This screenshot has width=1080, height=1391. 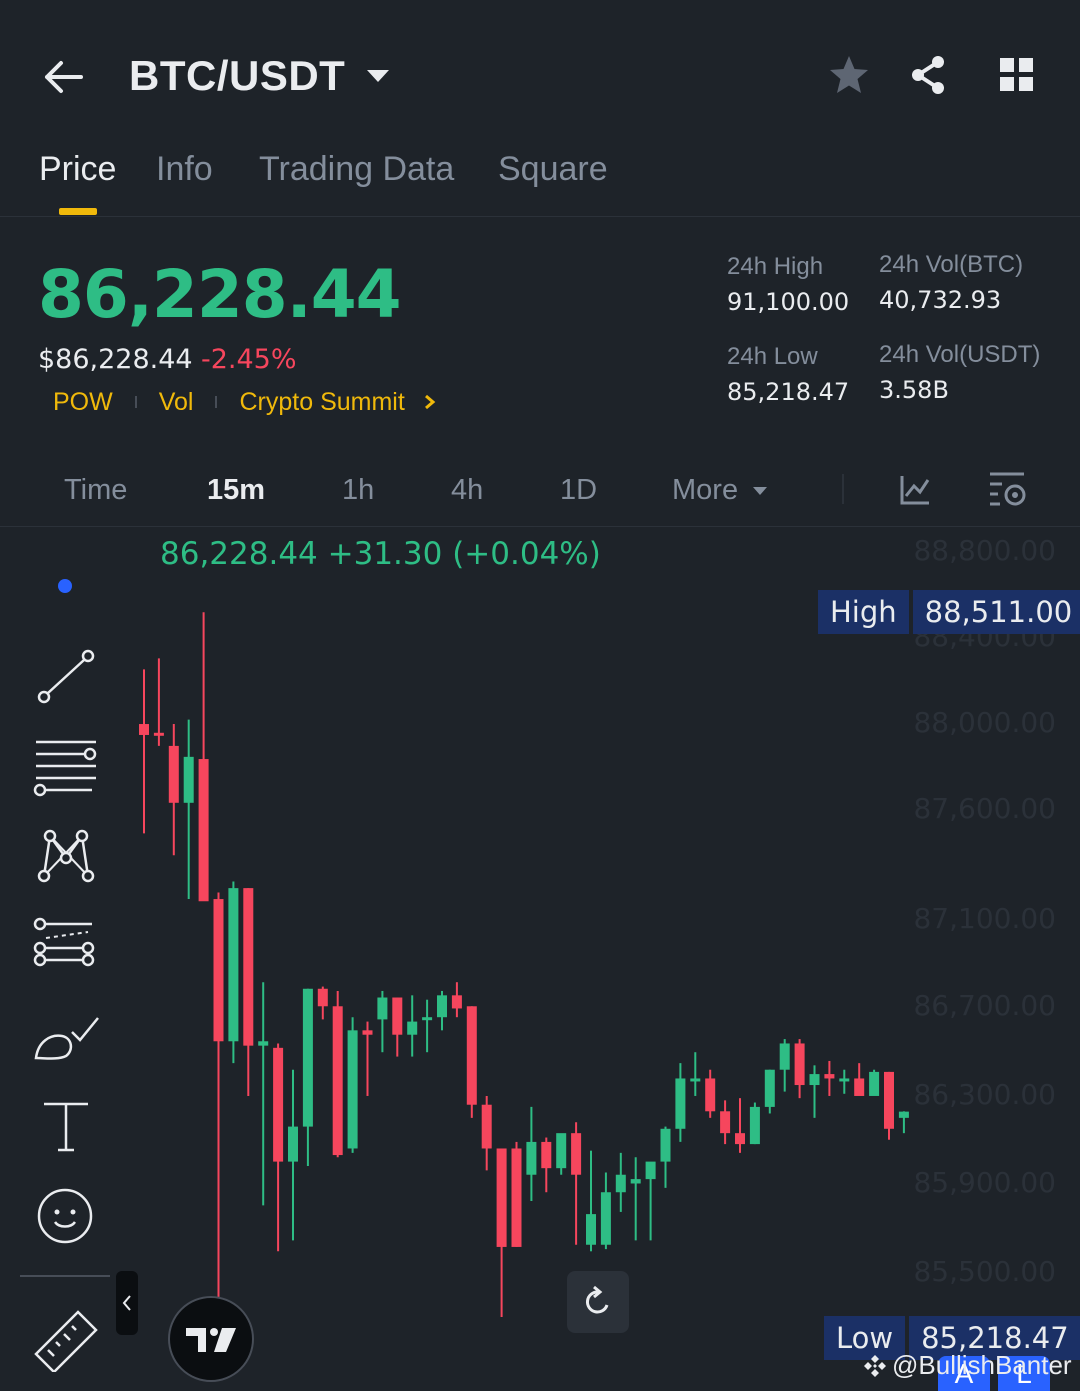 I want to click on interval-time: Time, so click(x=95, y=490).